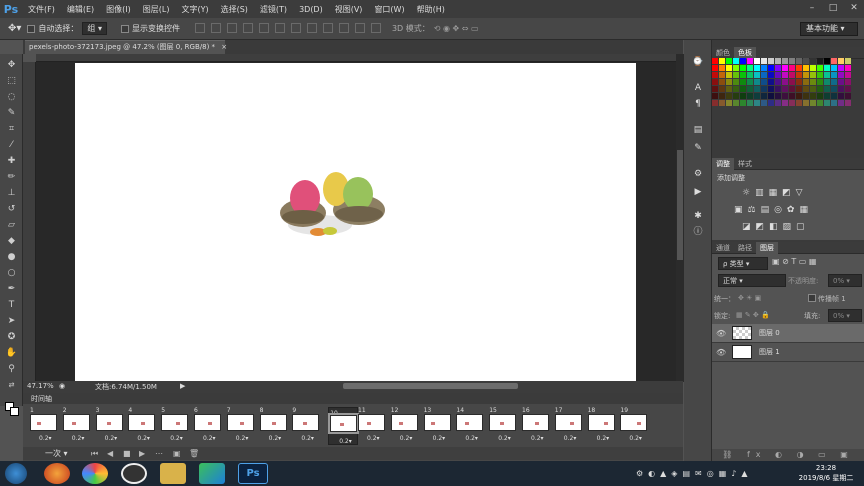 The image size is (864, 486). I want to click on media-player-icon, so click(212, 473).